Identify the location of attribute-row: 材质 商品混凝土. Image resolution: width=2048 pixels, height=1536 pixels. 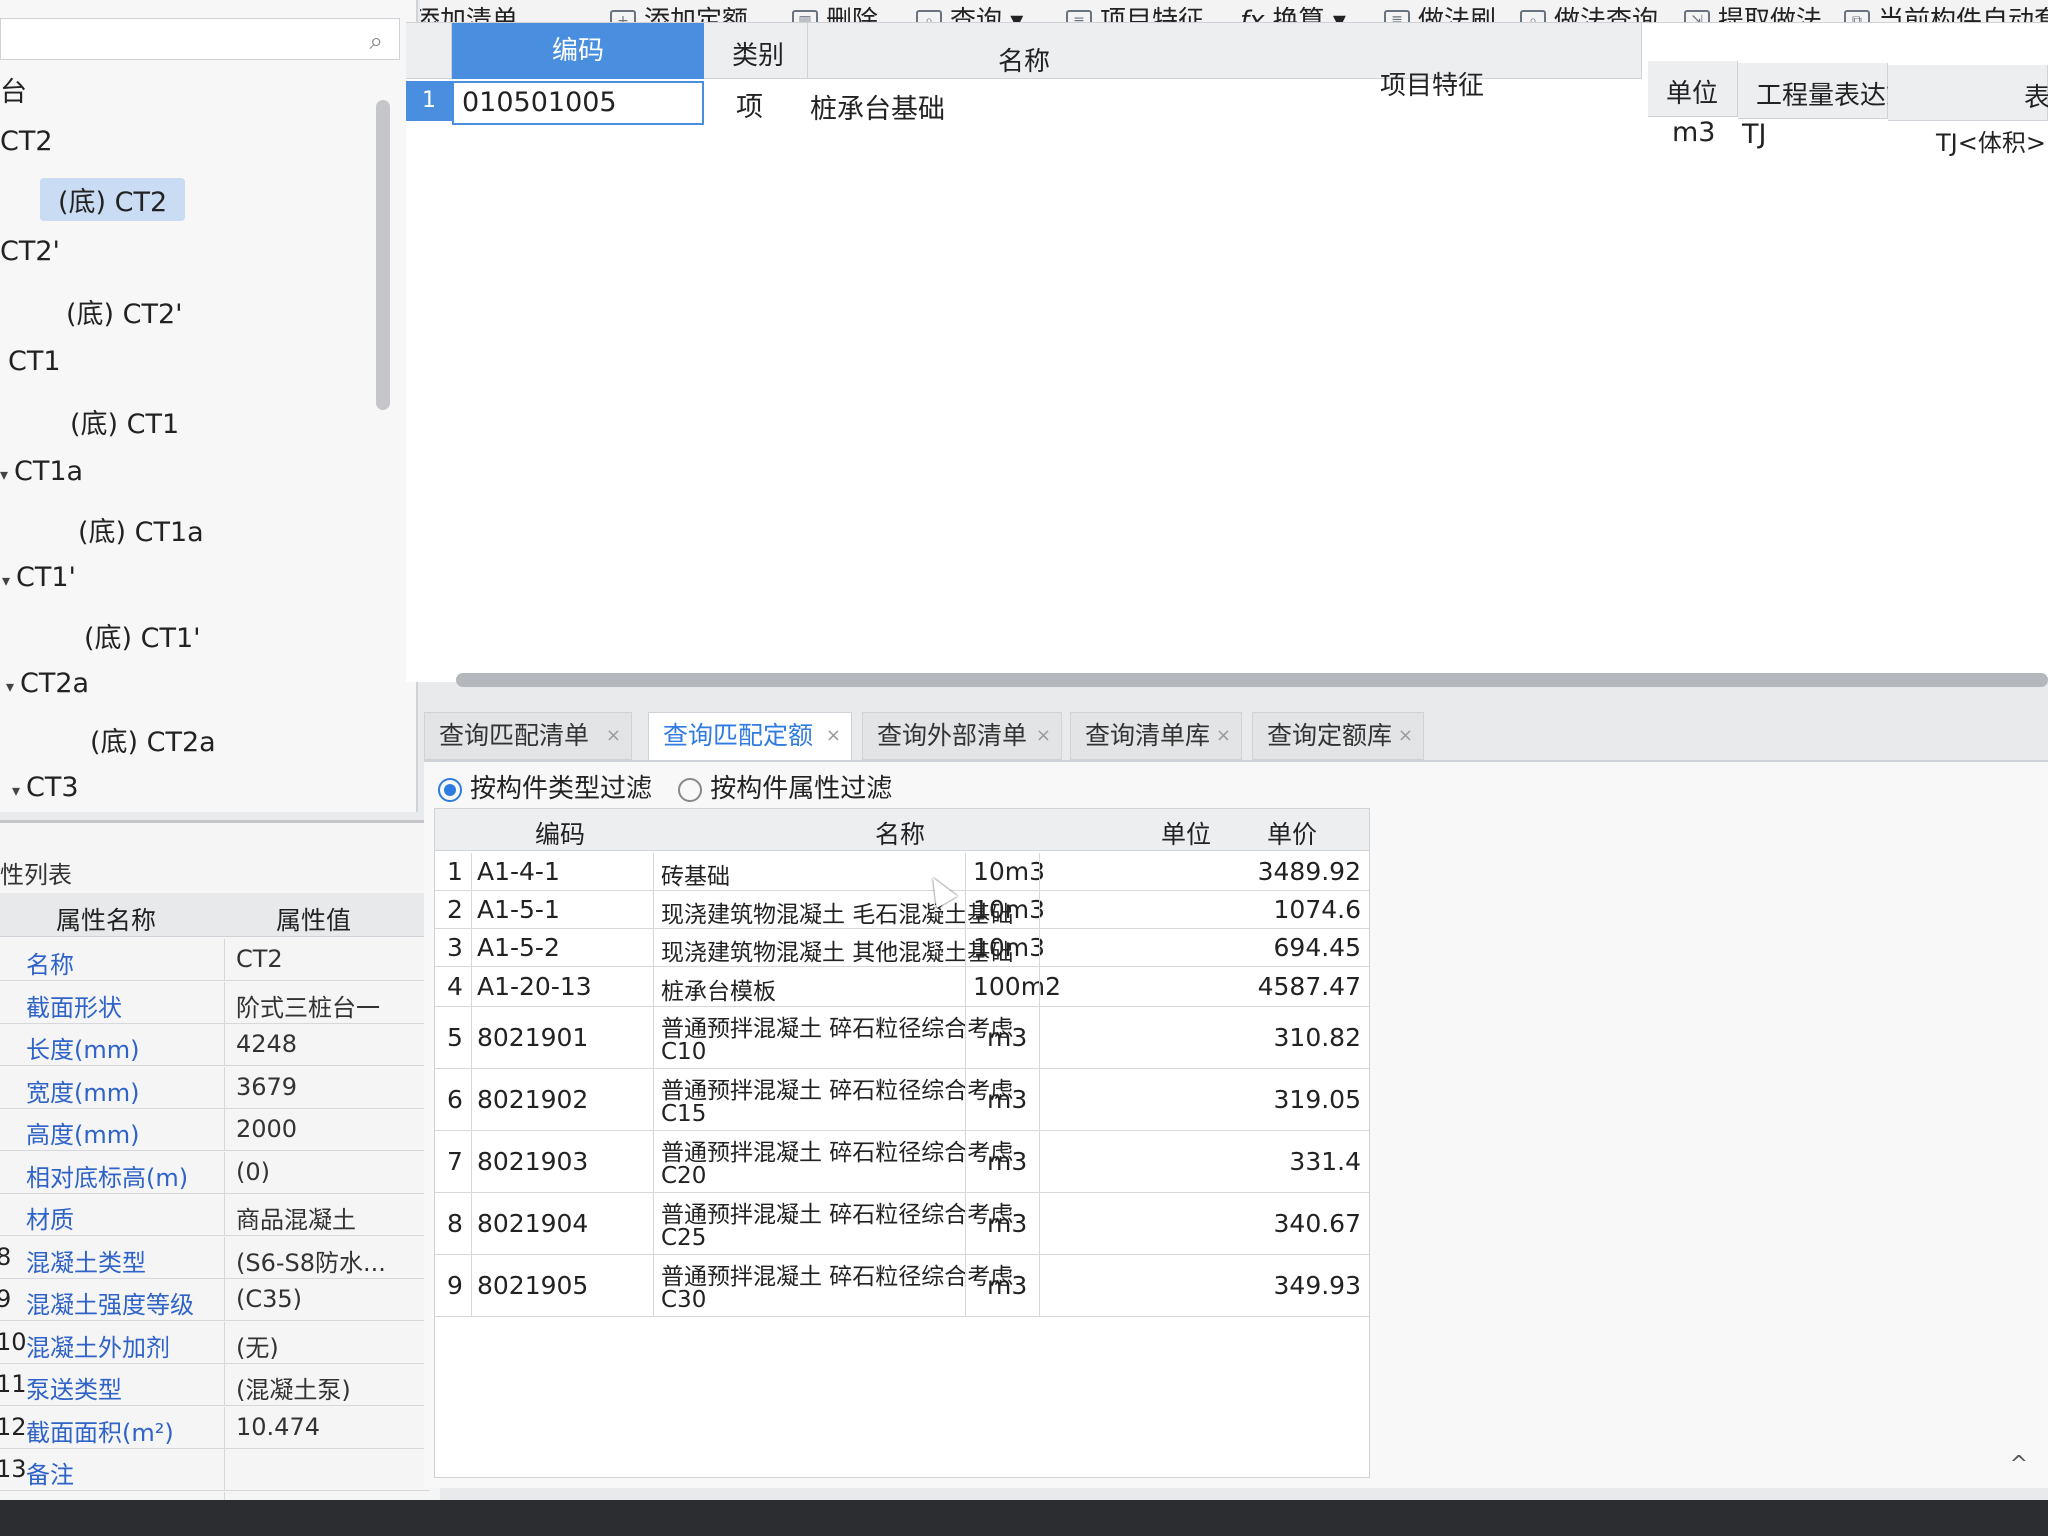
(215, 1215).